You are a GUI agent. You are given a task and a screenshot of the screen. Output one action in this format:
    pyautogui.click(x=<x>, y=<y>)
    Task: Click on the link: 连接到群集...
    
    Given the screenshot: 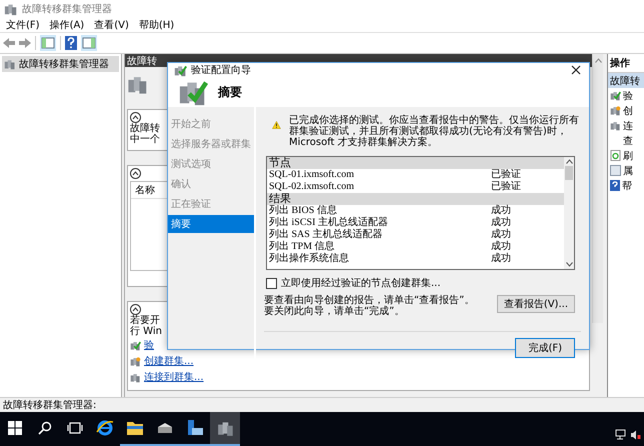 What is the action you would take?
    pyautogui.click(x=174, y=377)
    